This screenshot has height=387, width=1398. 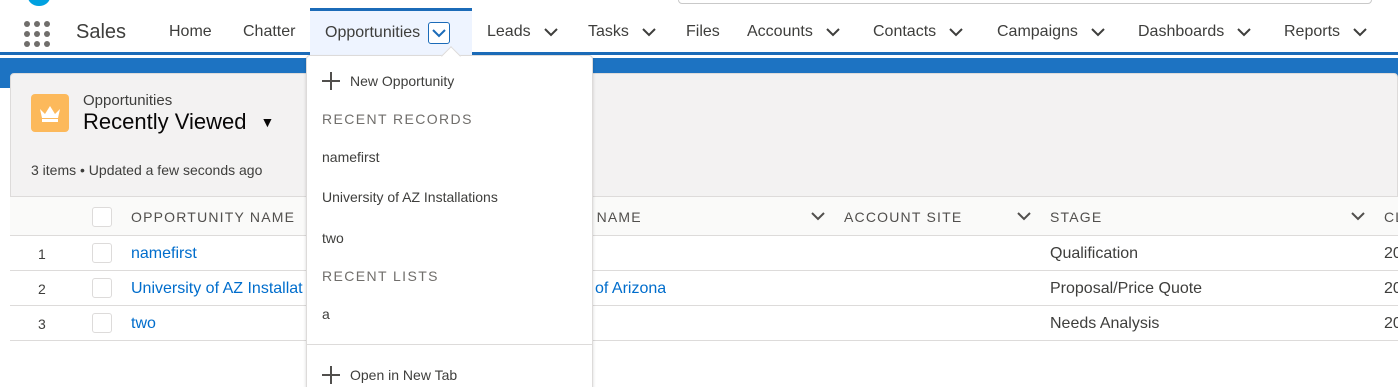 What do you see at coordinates (42, 253) in the screenshot?
I see `row-number: 1` at bounding box center [42, 253].